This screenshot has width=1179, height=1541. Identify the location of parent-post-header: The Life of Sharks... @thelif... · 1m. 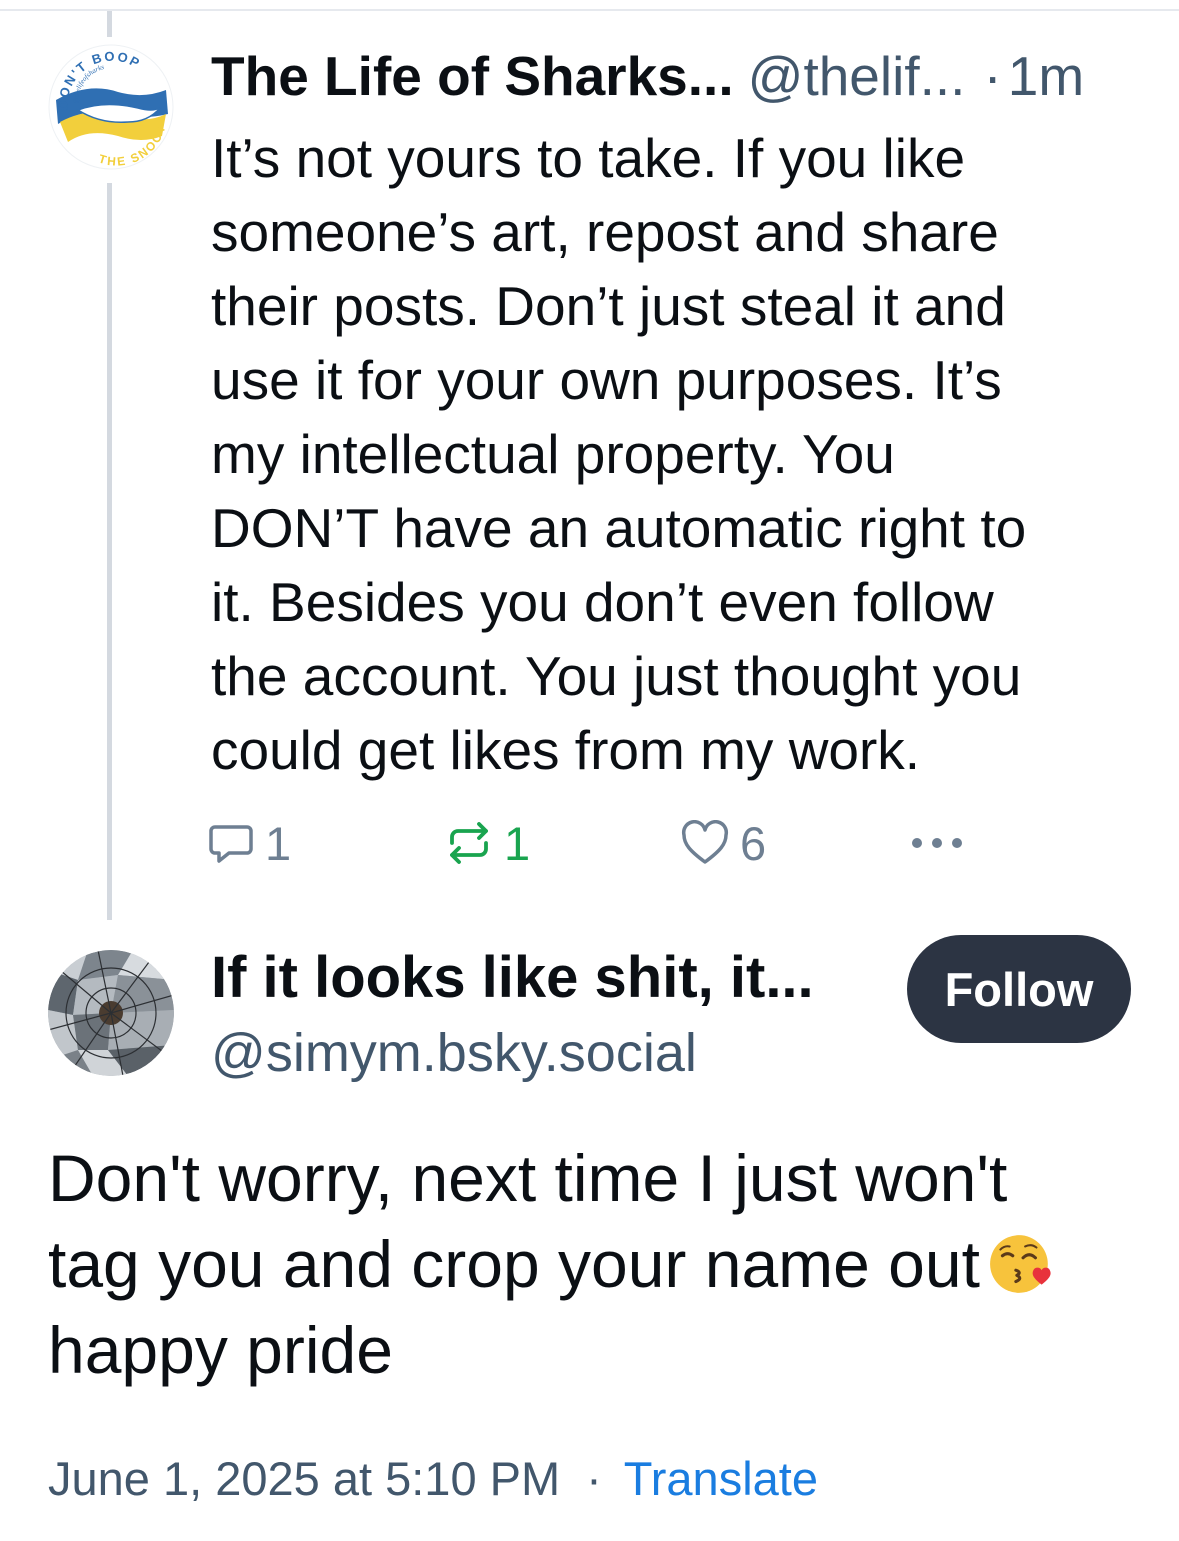
(676, 76).